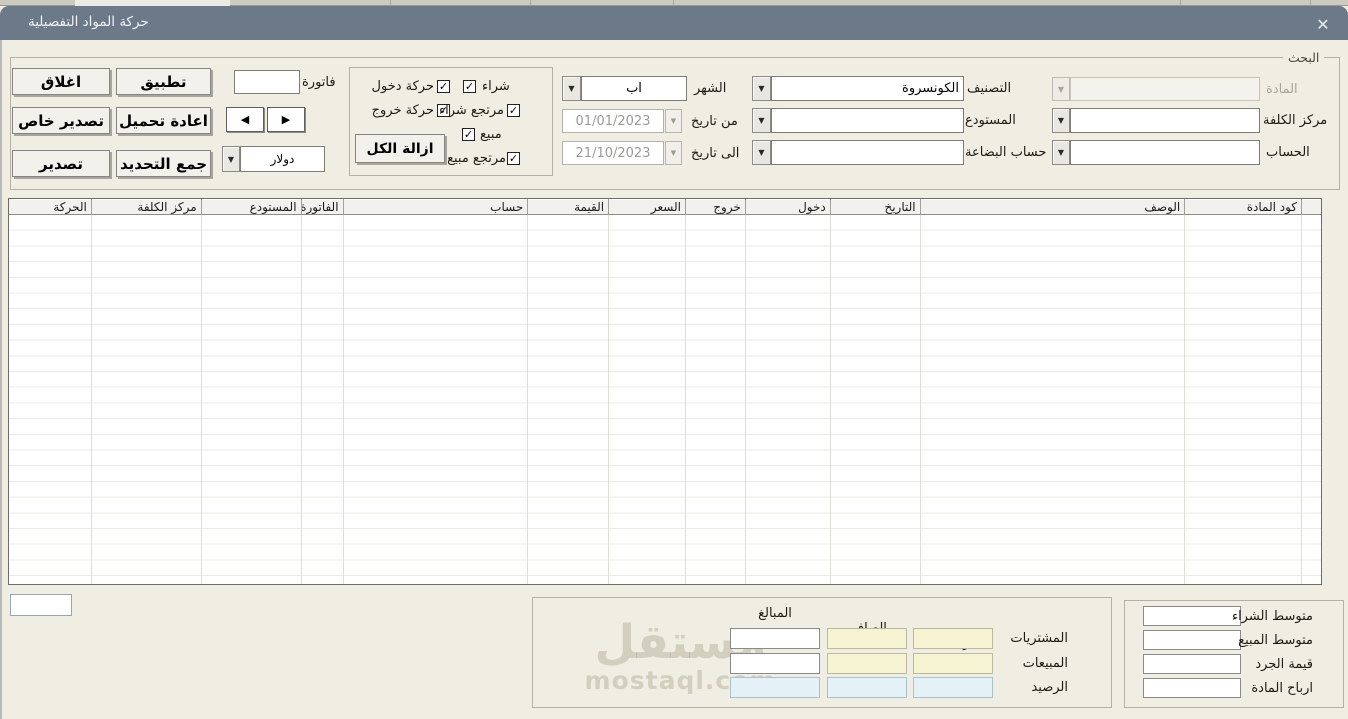  What do you see at coordinates (468, 134) in the screenshot?
I see `sale-checkbox: ✓` at bounding box center [468, 134].